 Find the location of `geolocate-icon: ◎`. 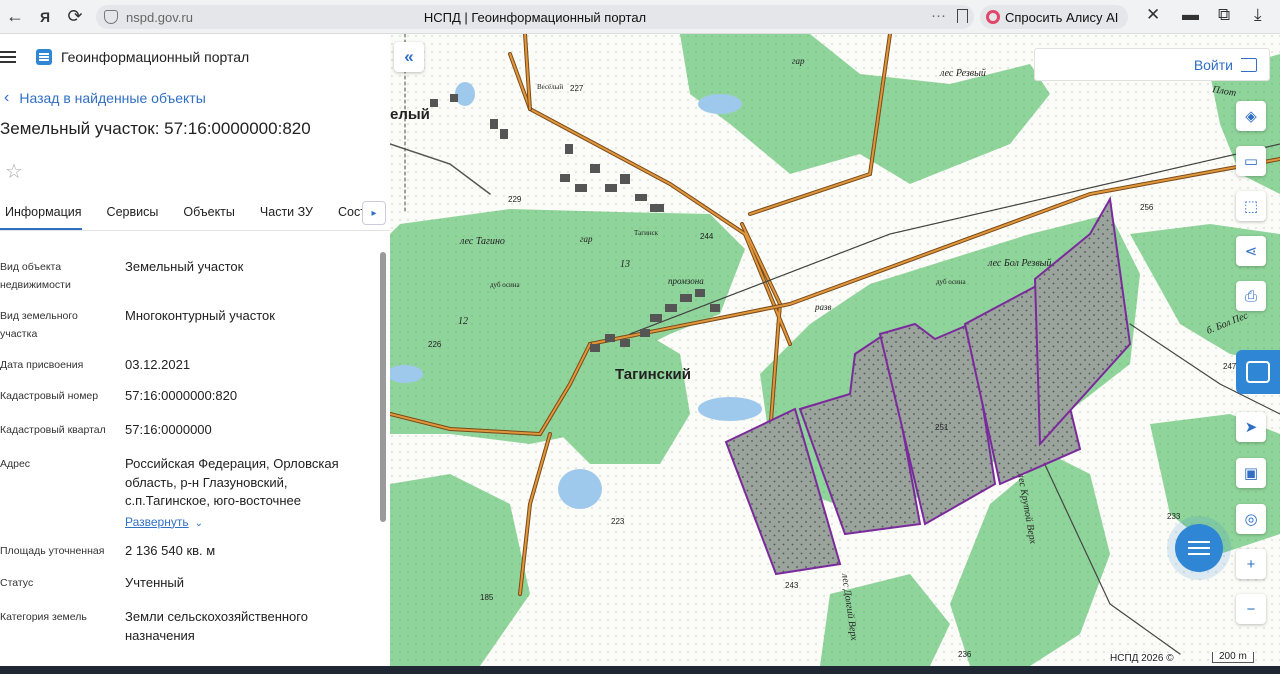

geolocate-icon: ◎ is located at coordinates (1251, 519).